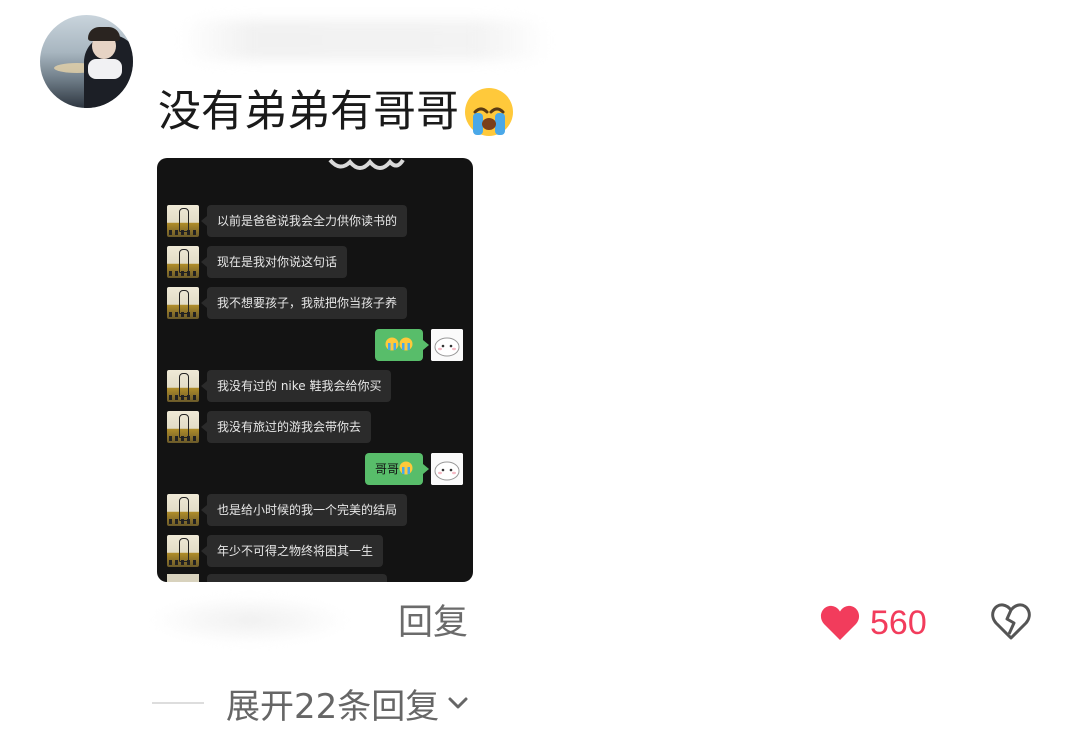 The width and height of the screenshot is (1080, 743). What do you see at coordinates (386, 469) in the screenshot?
I see `chat-bubble-text: 哥哥` at bounding box center [386, 469].